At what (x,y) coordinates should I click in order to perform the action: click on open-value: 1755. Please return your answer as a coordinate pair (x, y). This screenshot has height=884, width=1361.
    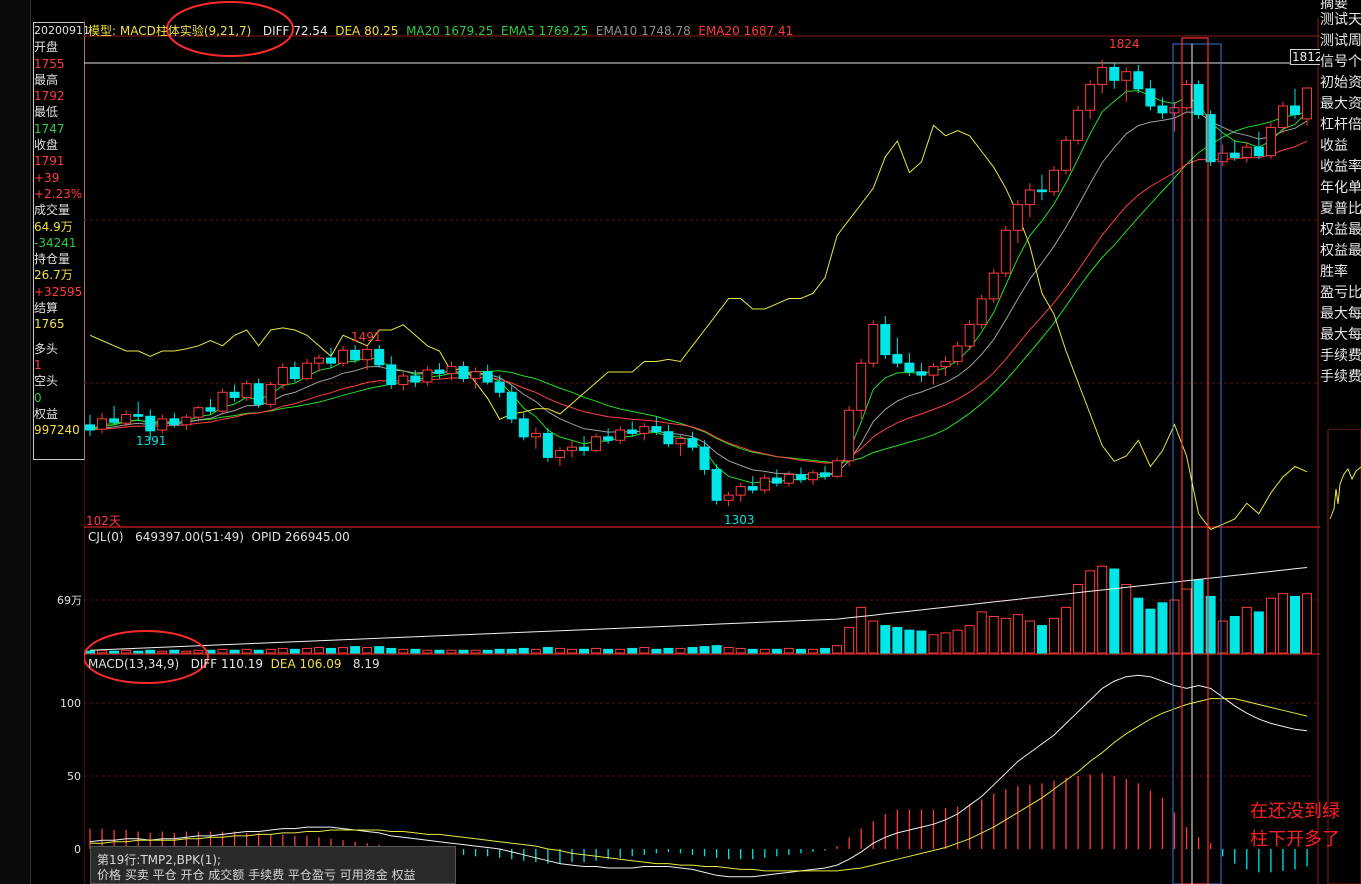
    Looking at the image, I should click on (49, 63).